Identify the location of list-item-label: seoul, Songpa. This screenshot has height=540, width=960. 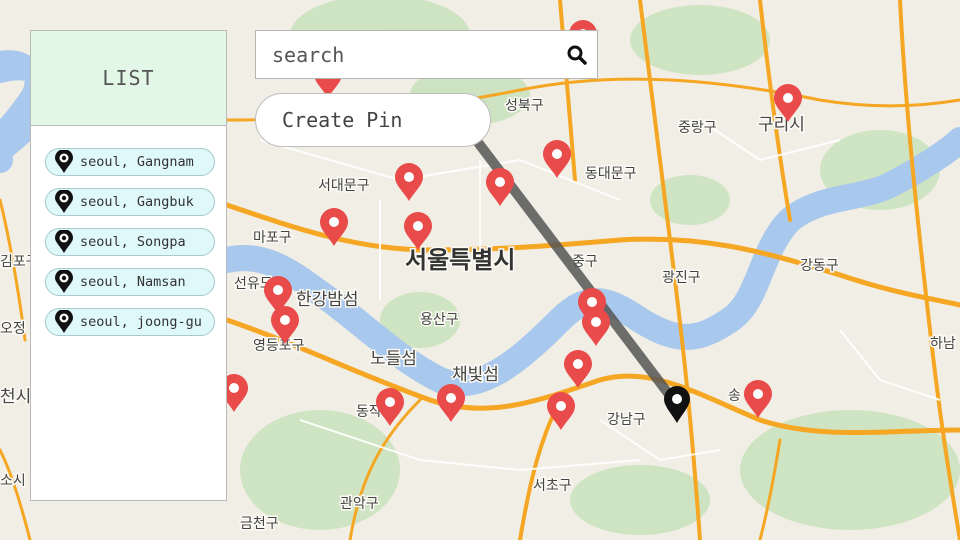
(133, 242).